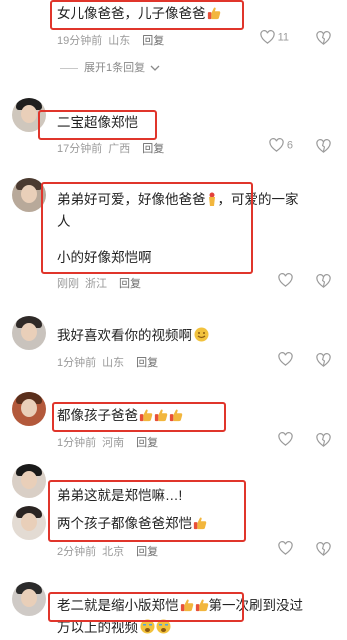  What do you see at coordinates (155, 68) in the screenshot?
I see `chevron-down-icon` at bounding box center [155, 68].